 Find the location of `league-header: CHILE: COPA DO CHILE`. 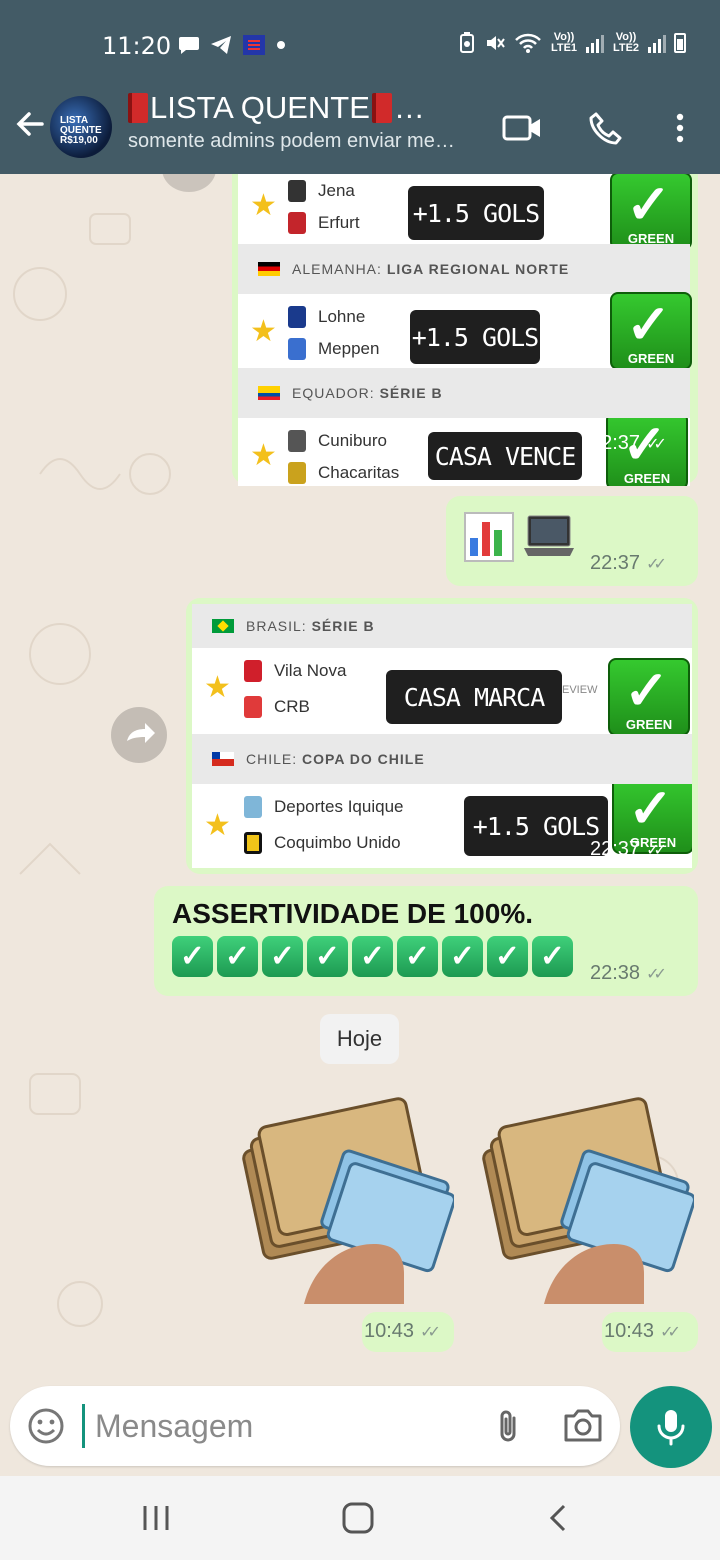

league-header: CHILE: COPA DO CHILE is located at coordinates (442, 759).